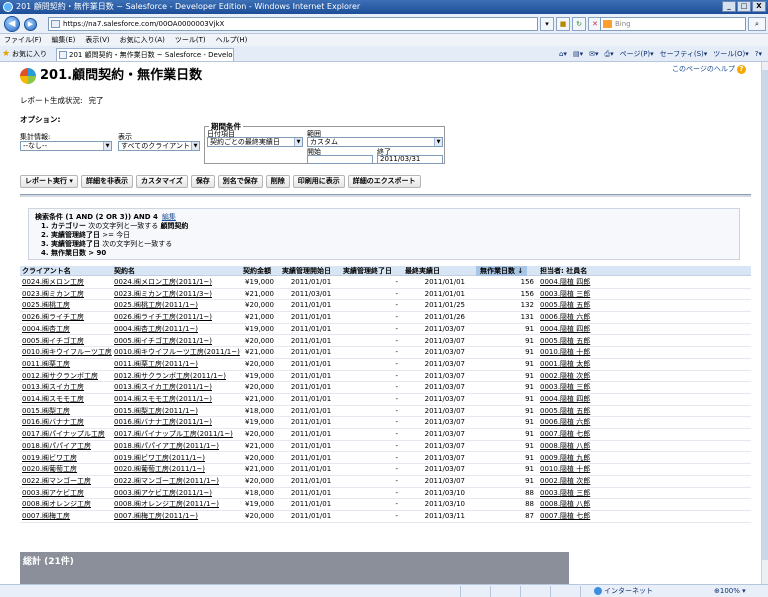  Describe the element at coordinates (608, 54) in the screenshot. I see `print-icon: ⎙▾` at that location.